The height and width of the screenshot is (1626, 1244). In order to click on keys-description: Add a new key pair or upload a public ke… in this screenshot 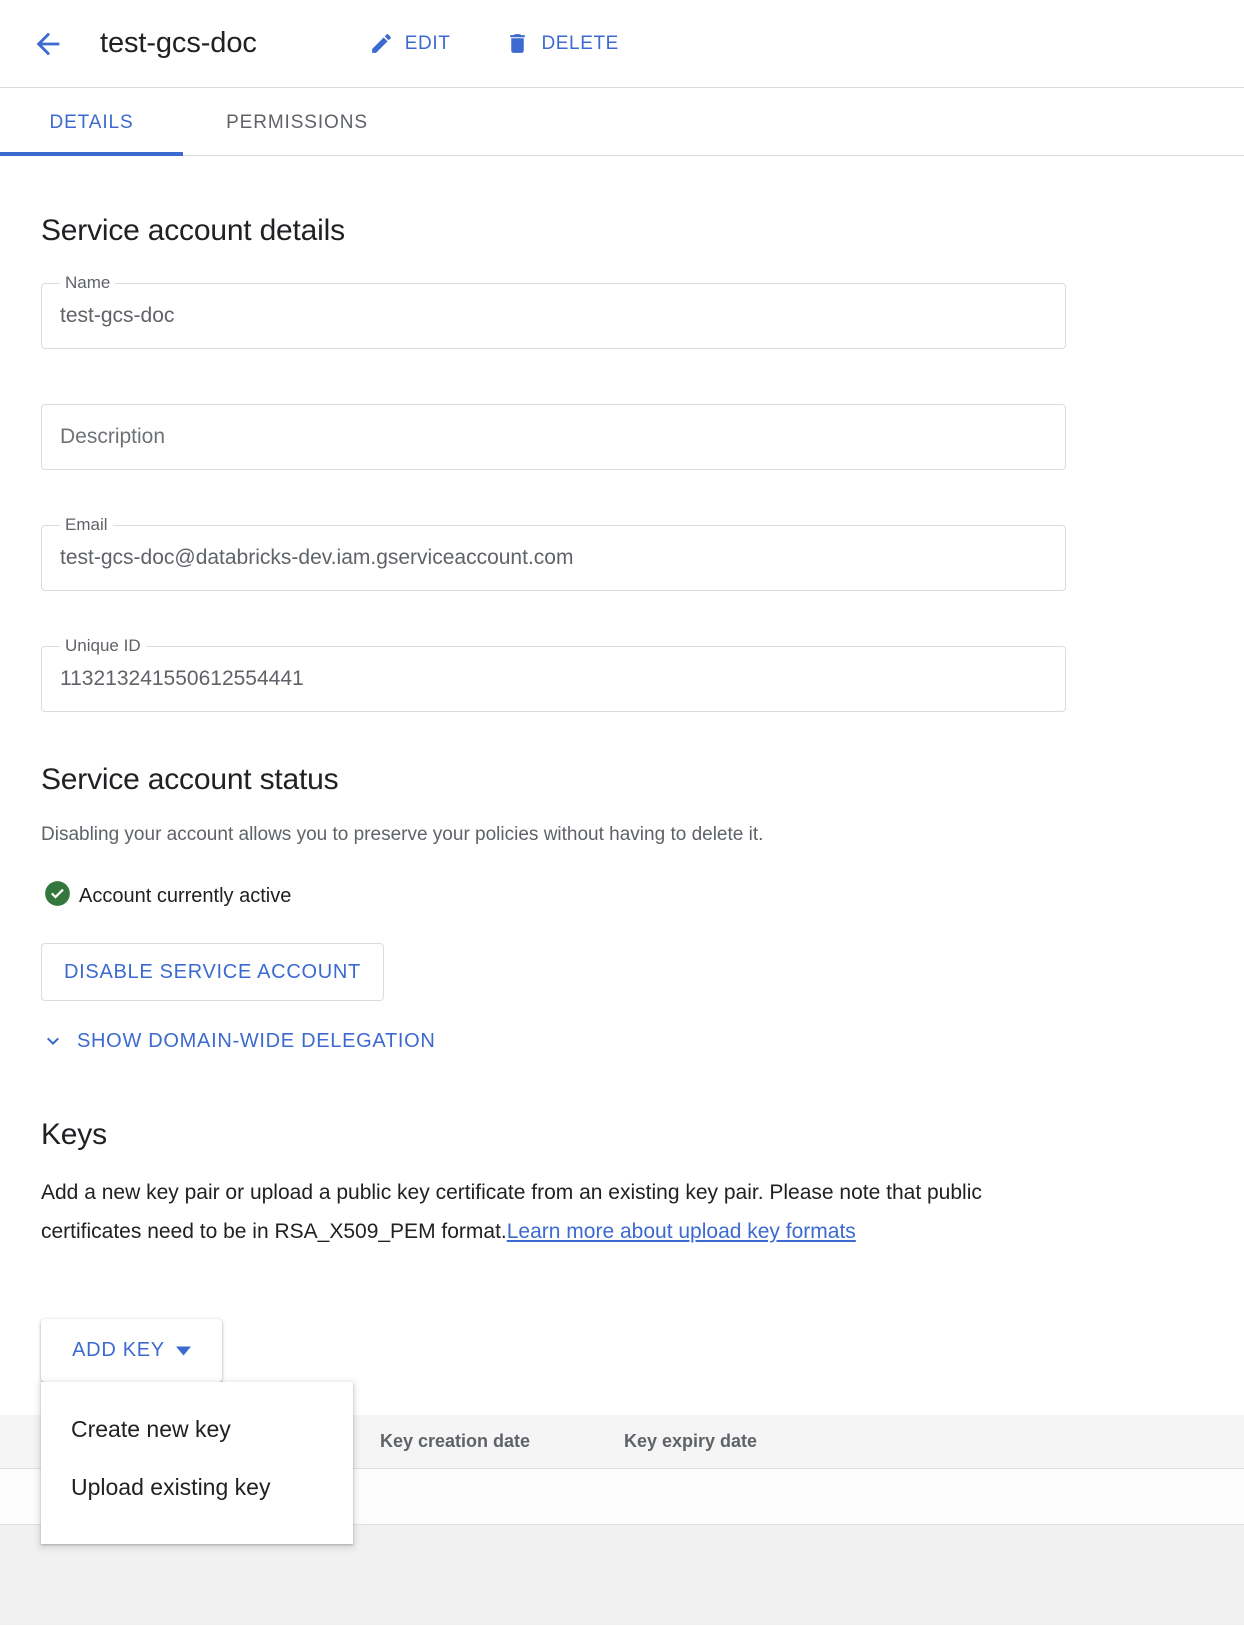, I will do `click(513, 1212)`.